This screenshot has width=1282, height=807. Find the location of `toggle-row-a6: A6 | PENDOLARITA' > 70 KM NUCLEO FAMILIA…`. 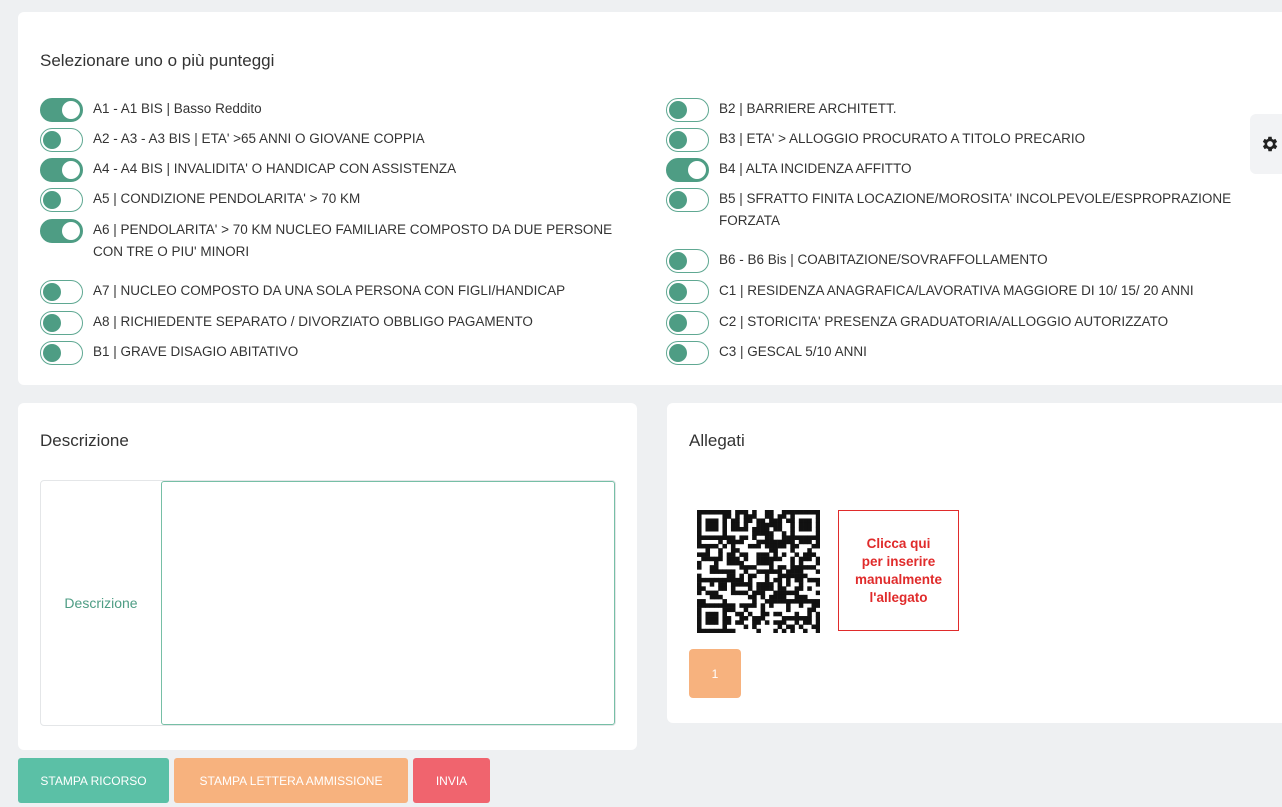

toggle-row-a6: A6 | PENDOLARITA' > 70 KM NUCLEO FAMILIA… is located at coordinates (340, 241).